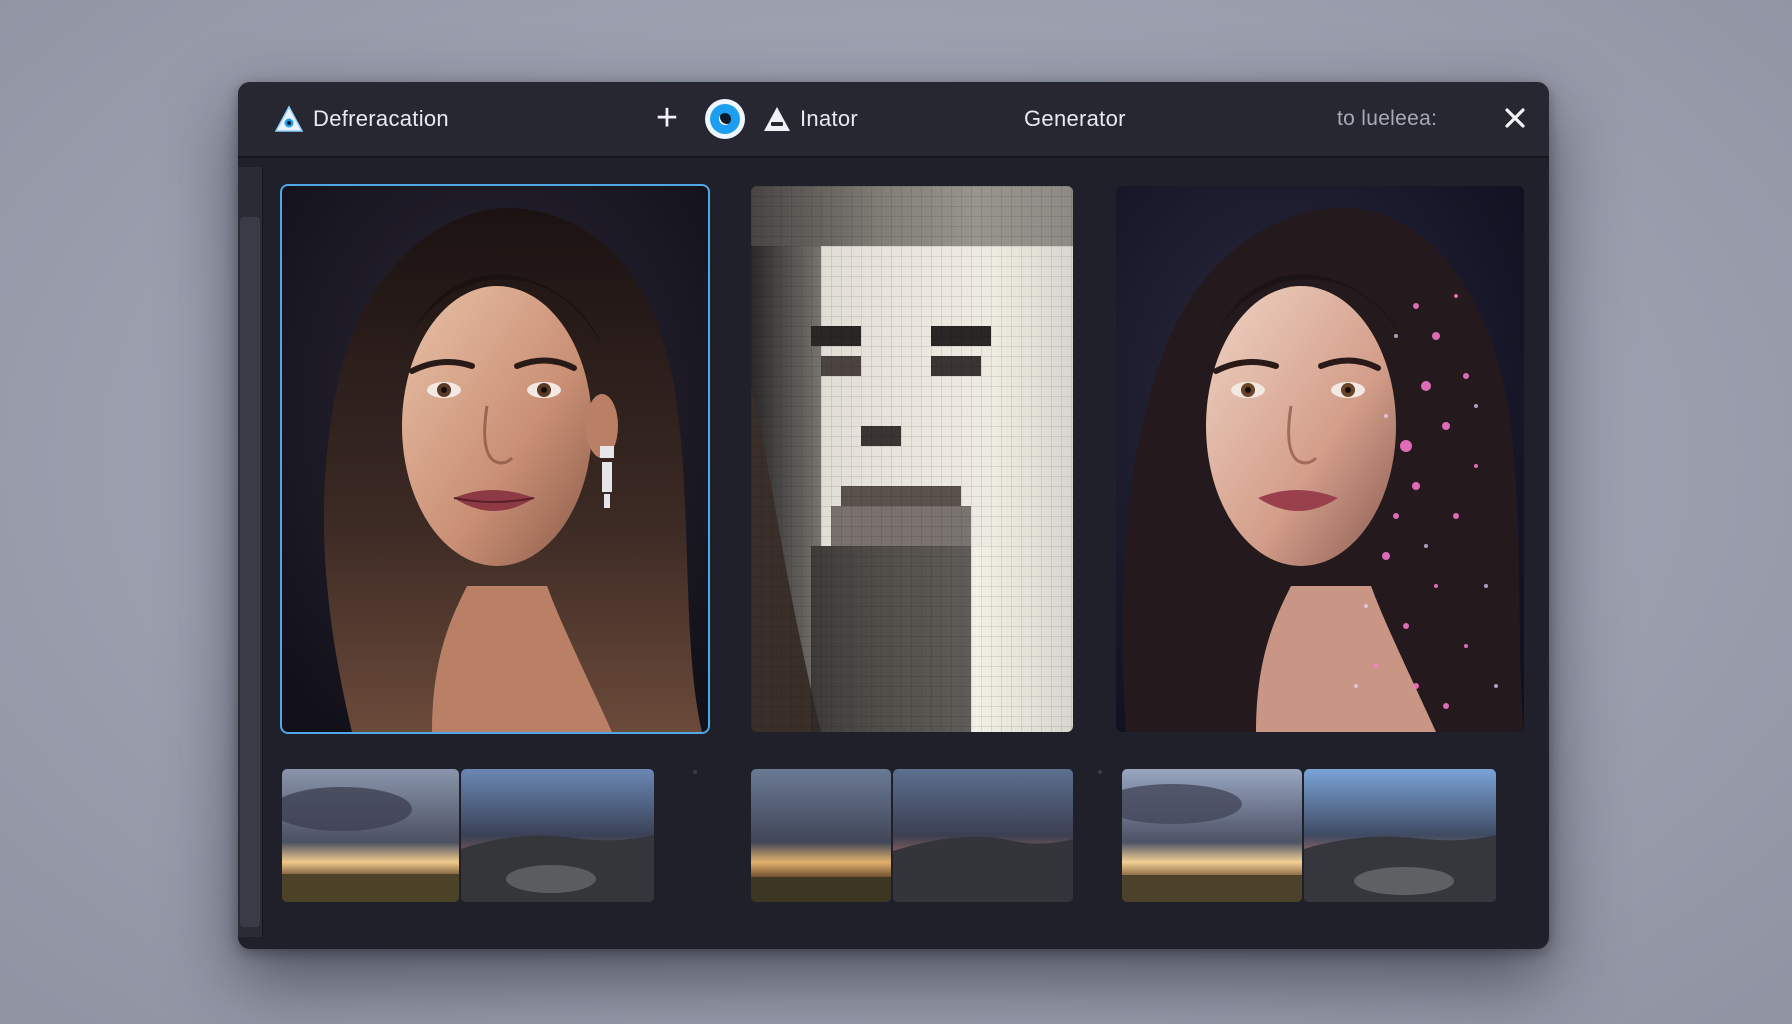 Image resolution: width=1792 pixels, height=1024 pixels. What do you see at coordinates (667, 118) in the screenshot?
I see `plus-icon: +` at bounding box center [667, 118].